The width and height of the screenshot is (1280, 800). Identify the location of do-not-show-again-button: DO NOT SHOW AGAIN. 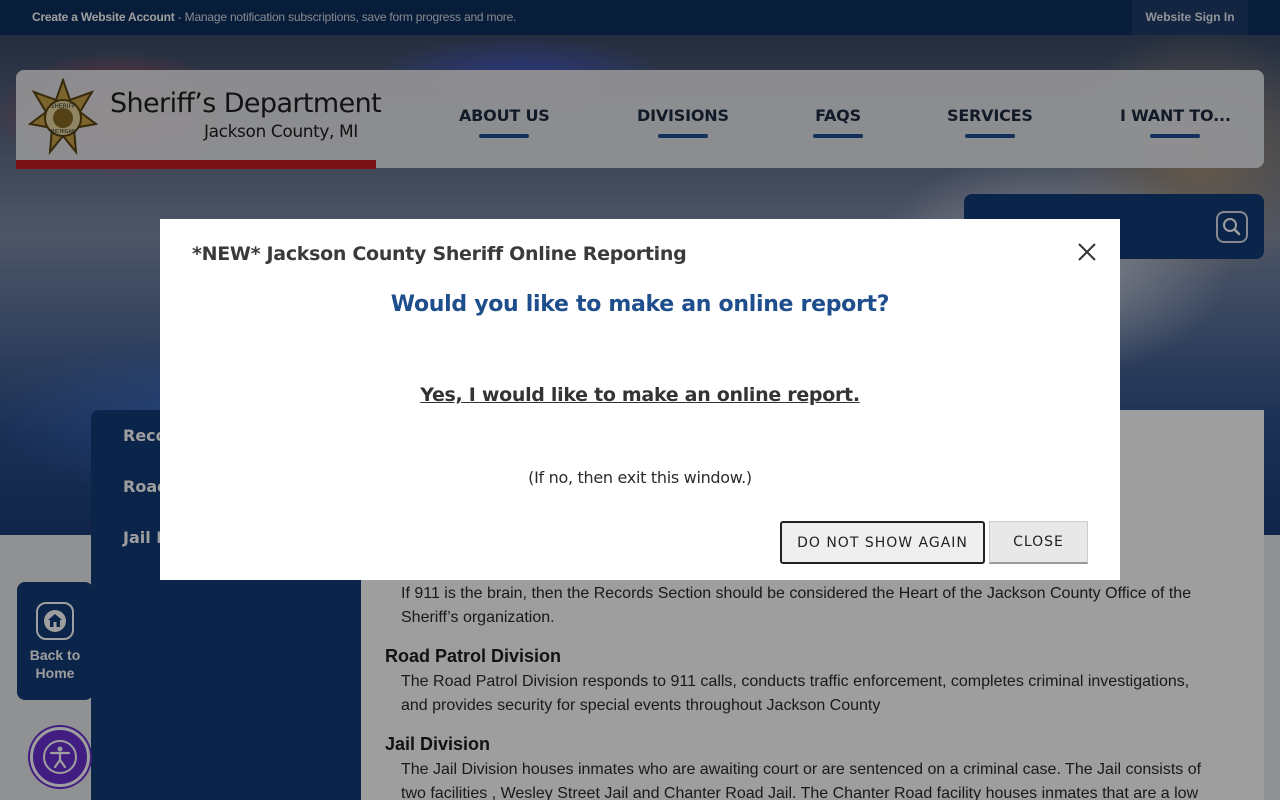
(882, 542).